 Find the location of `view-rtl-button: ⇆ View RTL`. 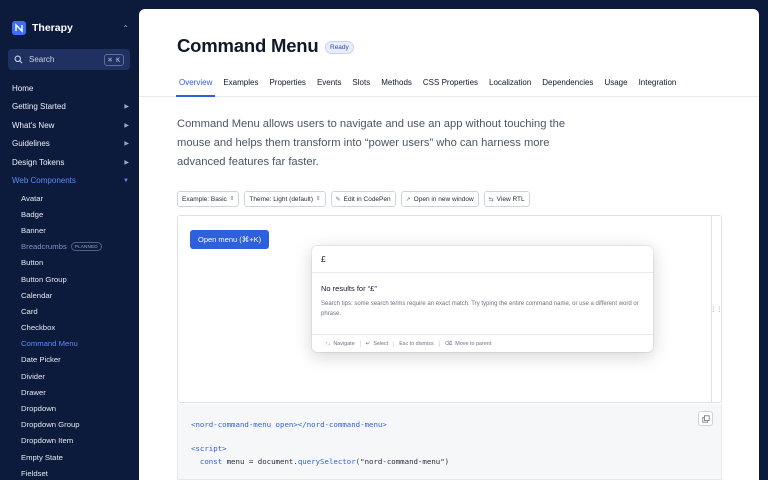

view-rtl-button: ⇆ View RTL is located at coordinates (506, 199).